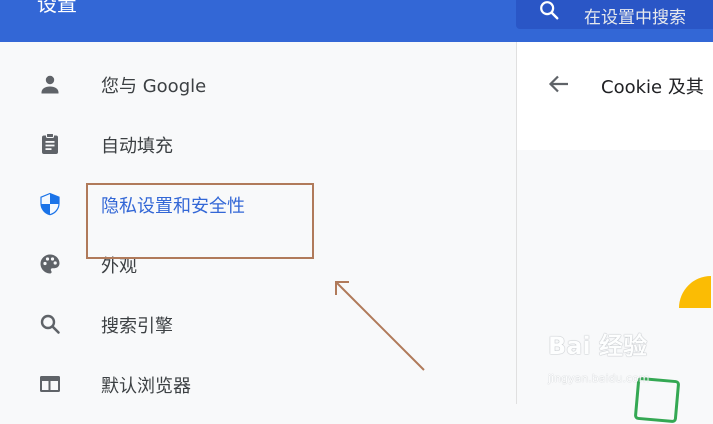  Describe the element at coordinates (380, 326) in the screenshot. I see `annotation-arrow` at that location.